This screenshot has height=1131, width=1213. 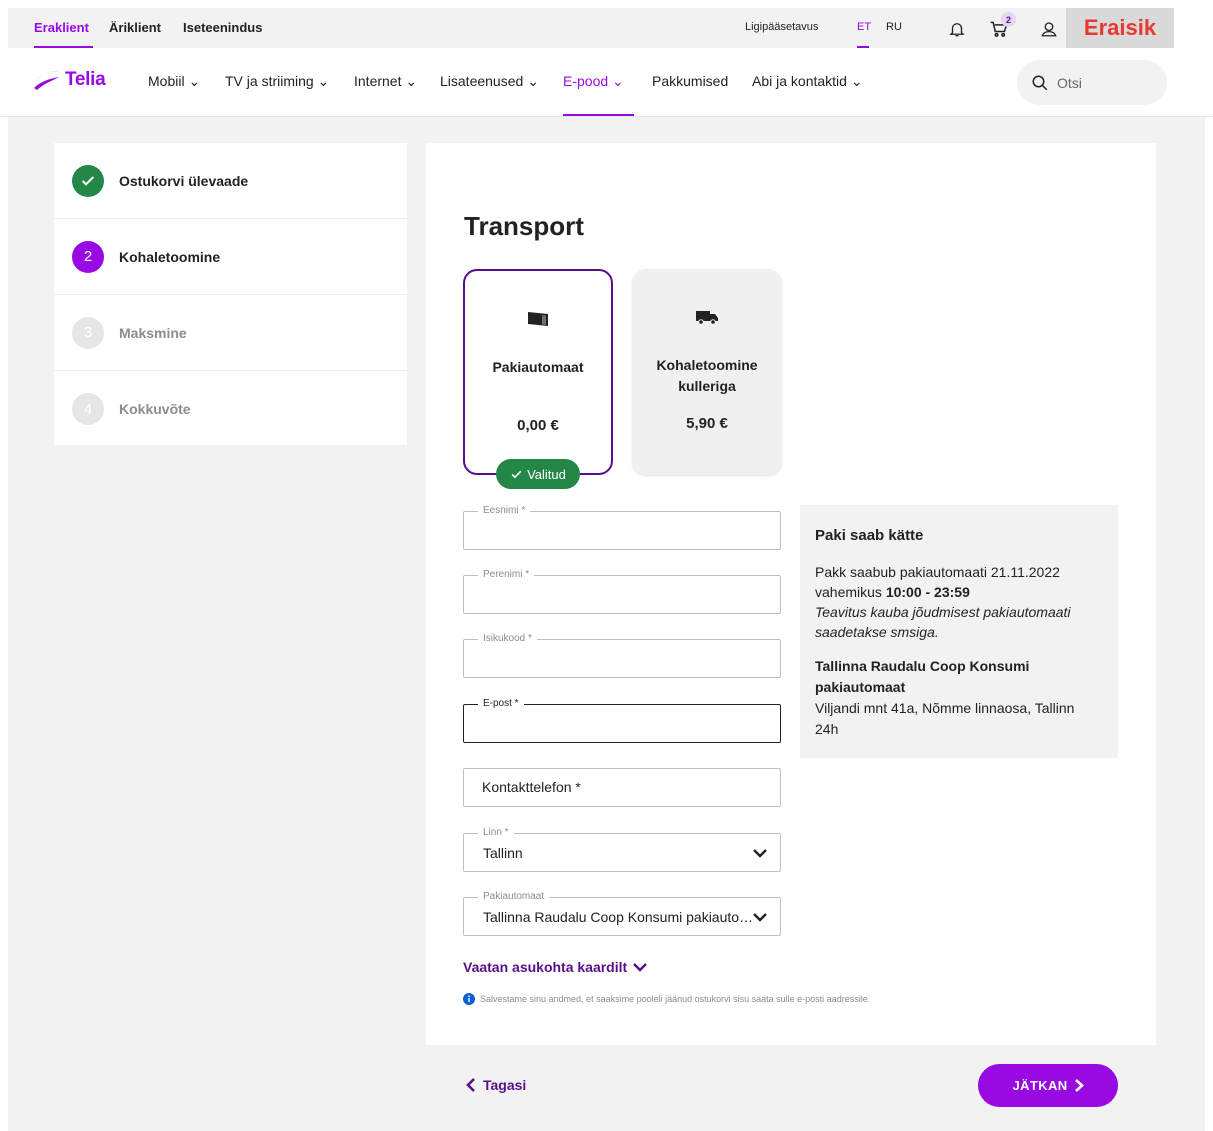 I want to click on check-icon, so click(x=516, y=474).